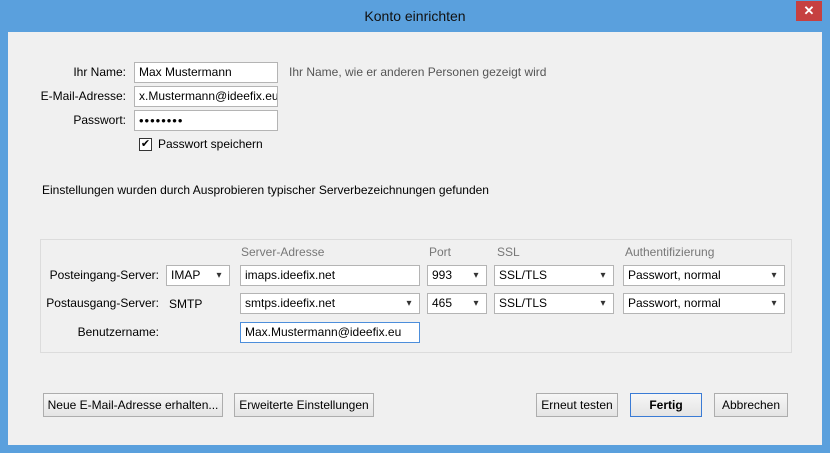 The image size is (830, 453). I want to click on outgoing-auth-value: Passwort, normal, so click(674, 303).